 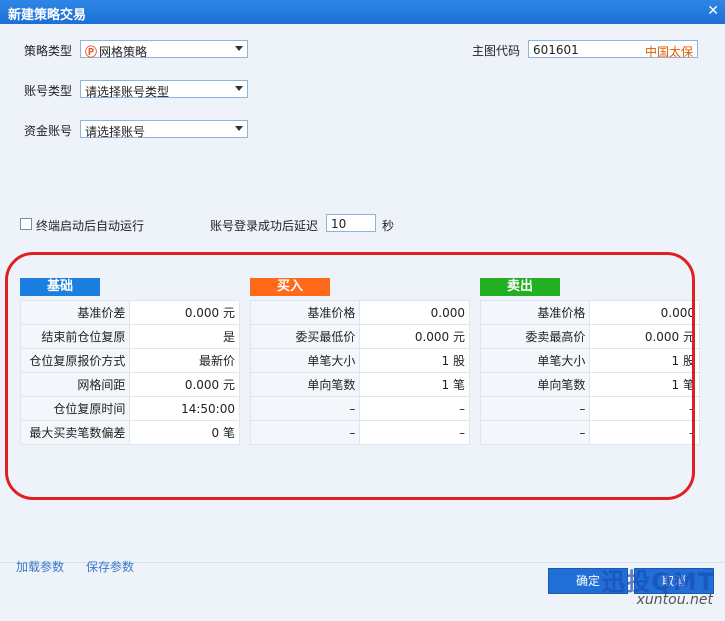 I want to click on delay-input: 10, so click(x=351, y=223).